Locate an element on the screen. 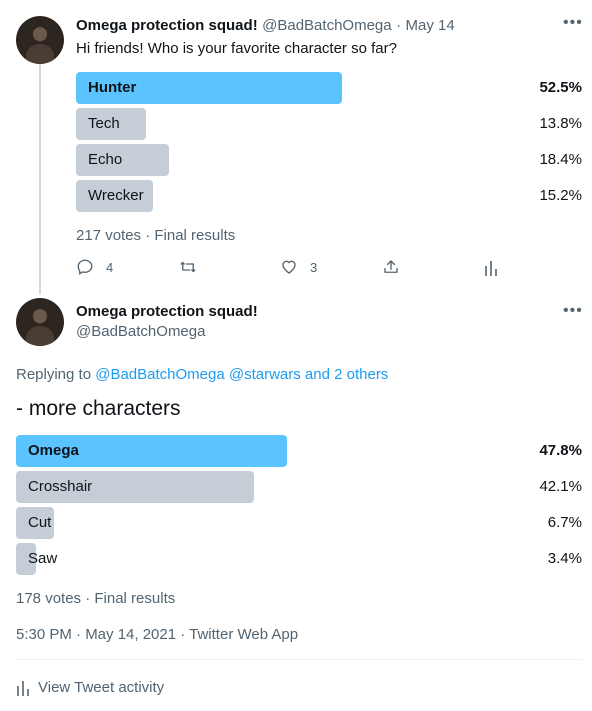 The height and width of the screenshot is (711, 592). poll-option-label: Tech is located at coordinates (104, 123).